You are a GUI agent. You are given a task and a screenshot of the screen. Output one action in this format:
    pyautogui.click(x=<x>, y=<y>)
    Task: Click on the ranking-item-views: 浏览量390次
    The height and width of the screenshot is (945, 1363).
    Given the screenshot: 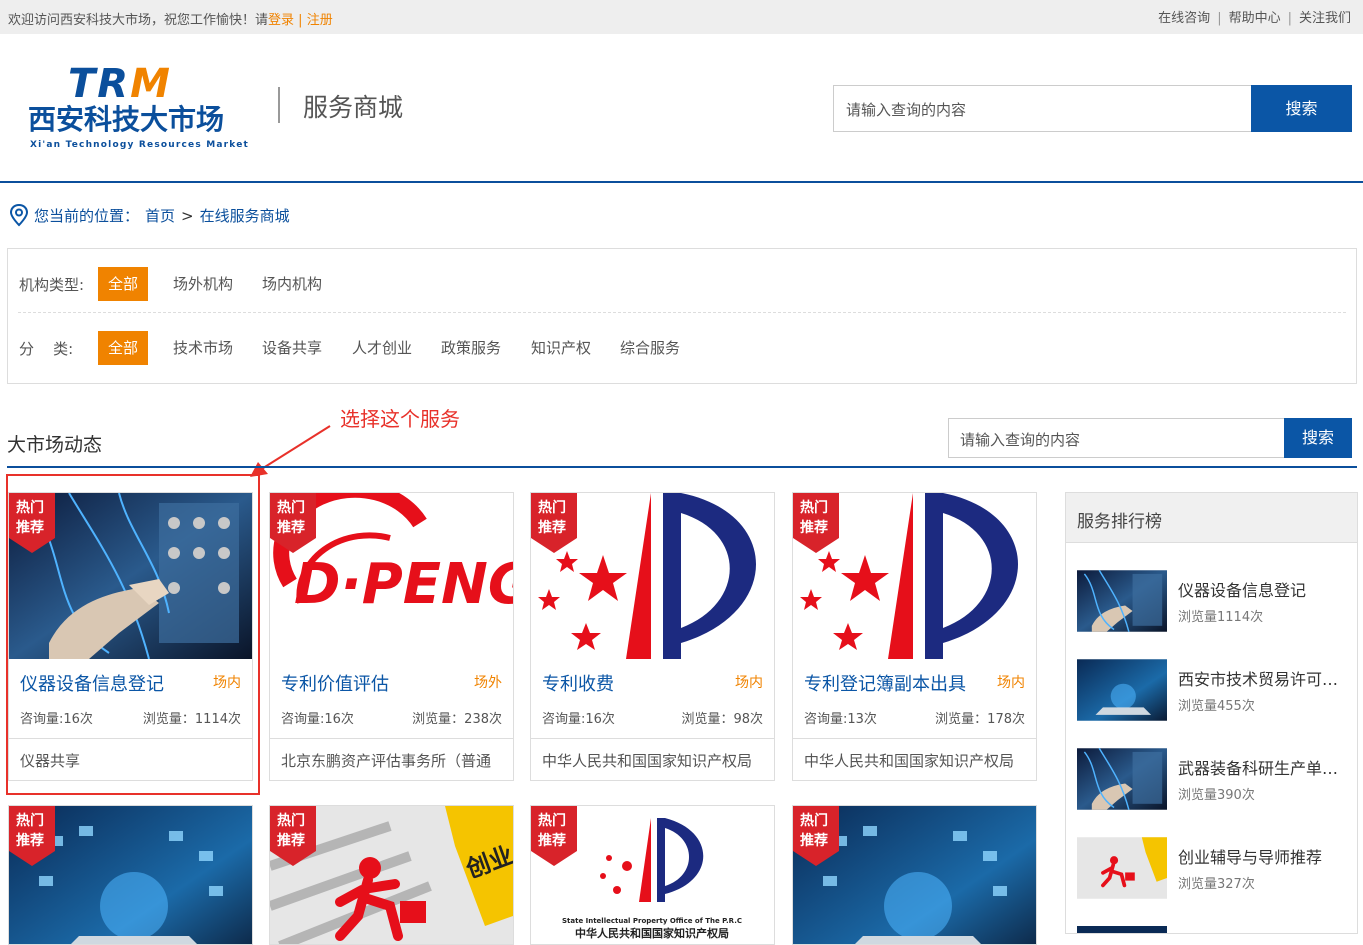 What is the action you would take?
    pyautogui.click(x=1216, y=795)
    